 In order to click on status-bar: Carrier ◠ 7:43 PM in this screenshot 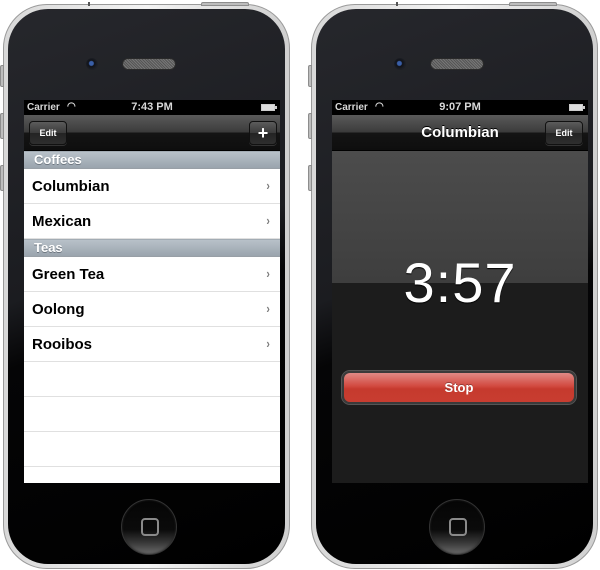, I will do `click(152, 107)`.